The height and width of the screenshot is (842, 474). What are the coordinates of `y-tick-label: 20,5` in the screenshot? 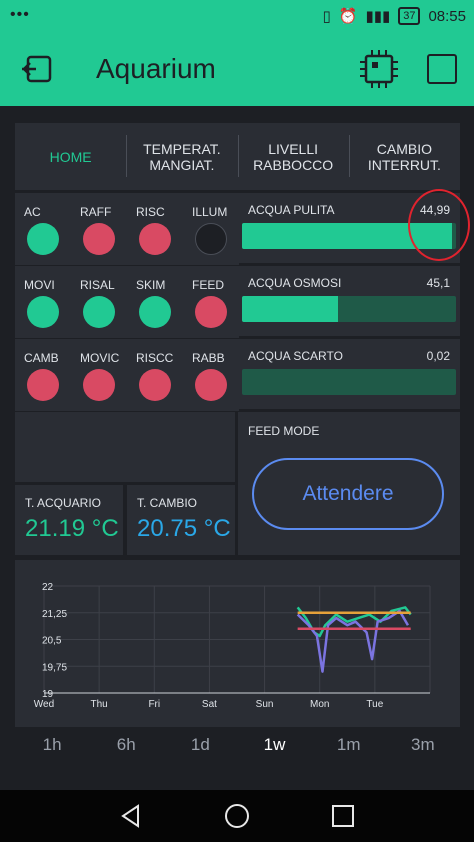 It's located at (52, 641).